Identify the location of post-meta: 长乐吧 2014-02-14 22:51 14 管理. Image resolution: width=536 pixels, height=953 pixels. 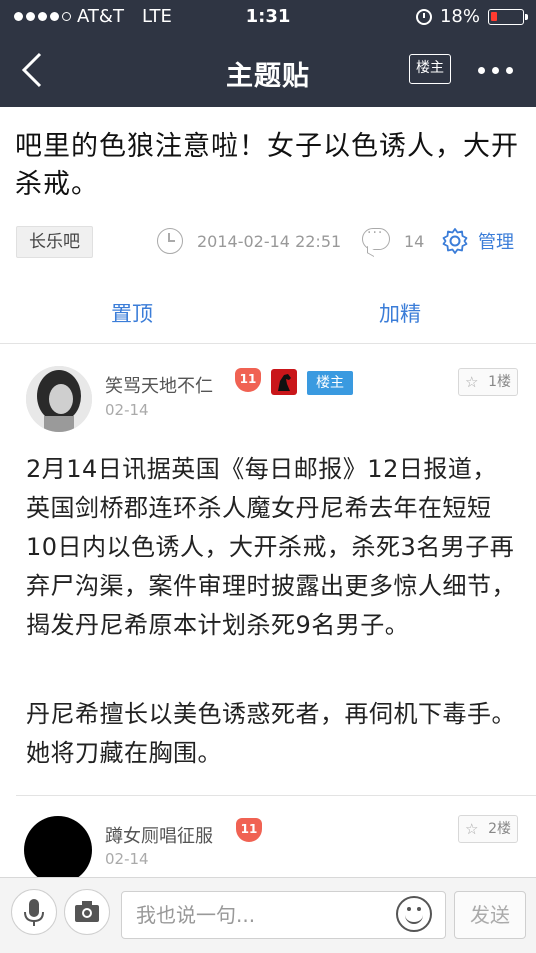
(268, 242).